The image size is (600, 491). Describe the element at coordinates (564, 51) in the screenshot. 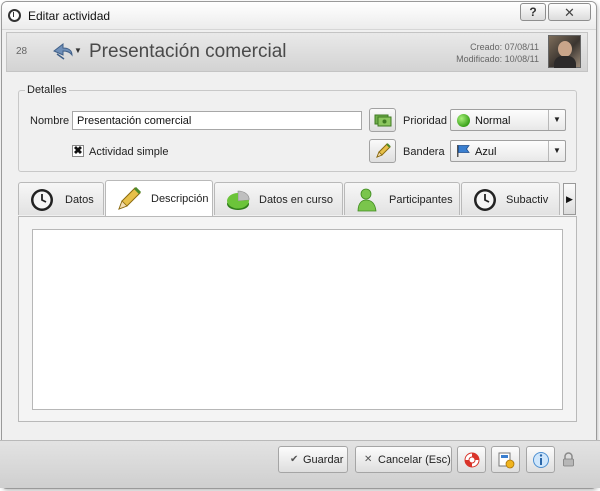

I see `avatar` at that location.